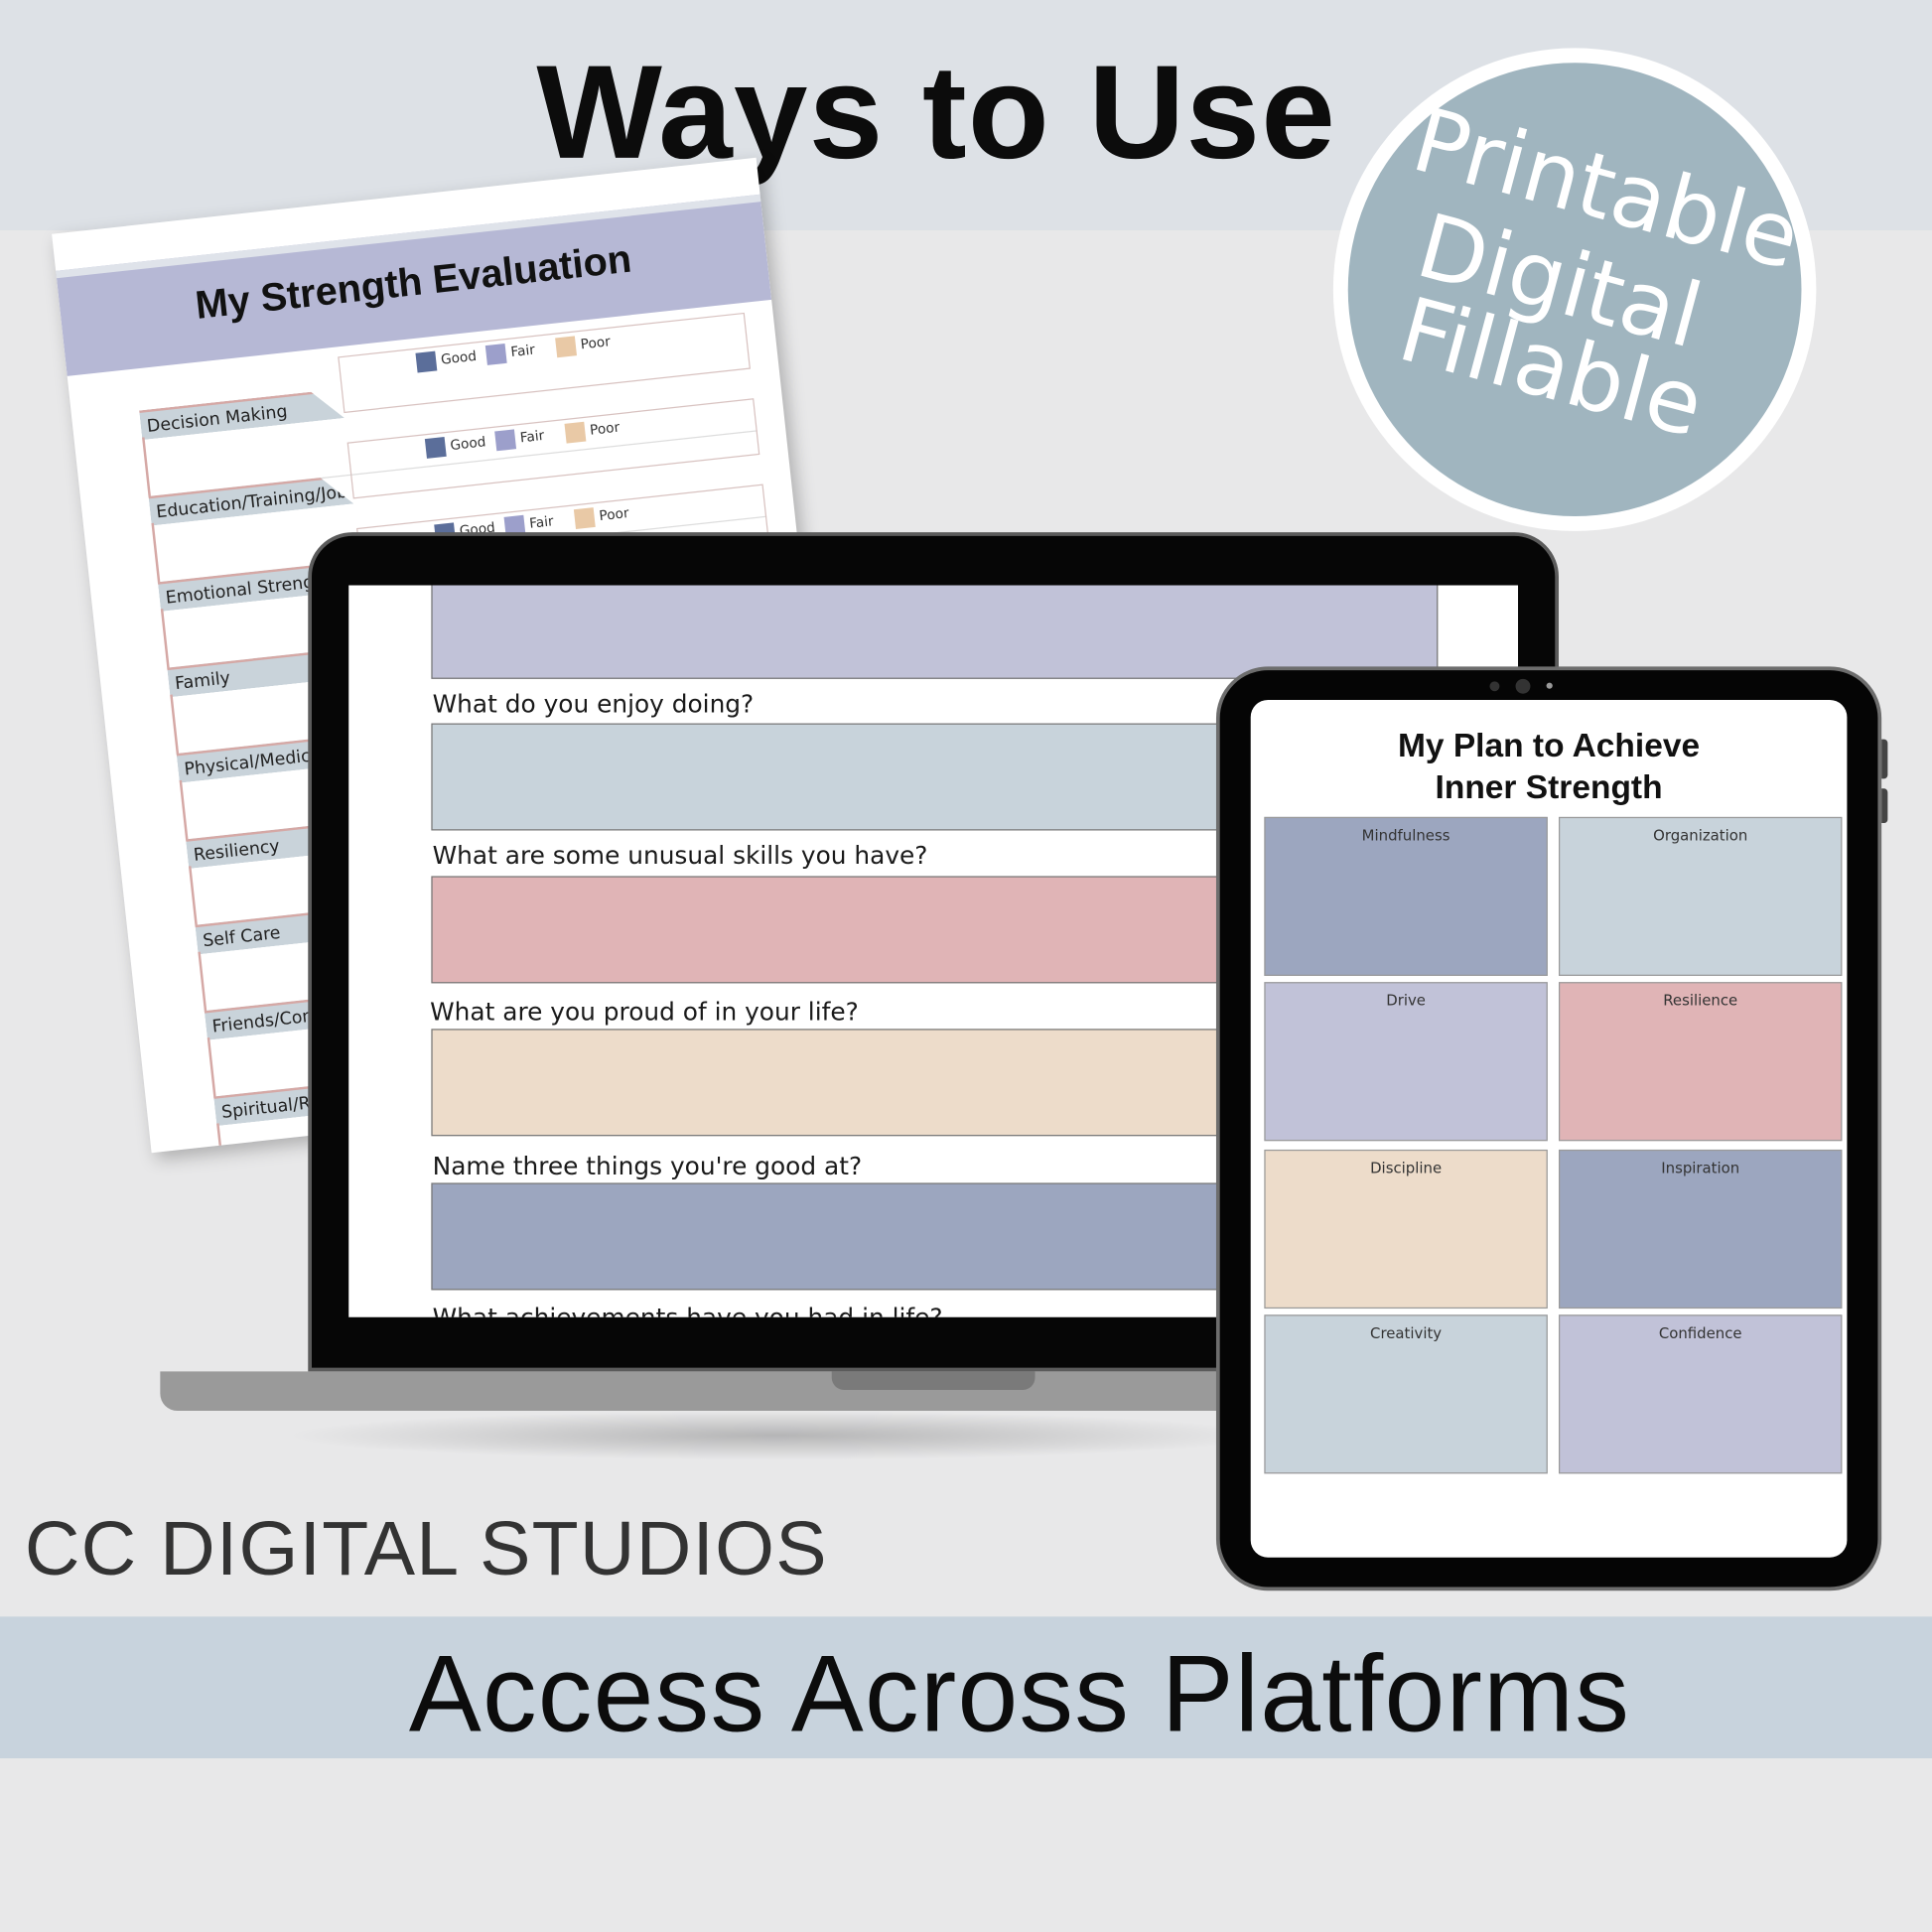 This screenshot has height=1932, width=1932. Describe the element at coordinates (1579, 290) in the screenshot. I see `format-badge-inner: Printable Digital Fillable` at that location.